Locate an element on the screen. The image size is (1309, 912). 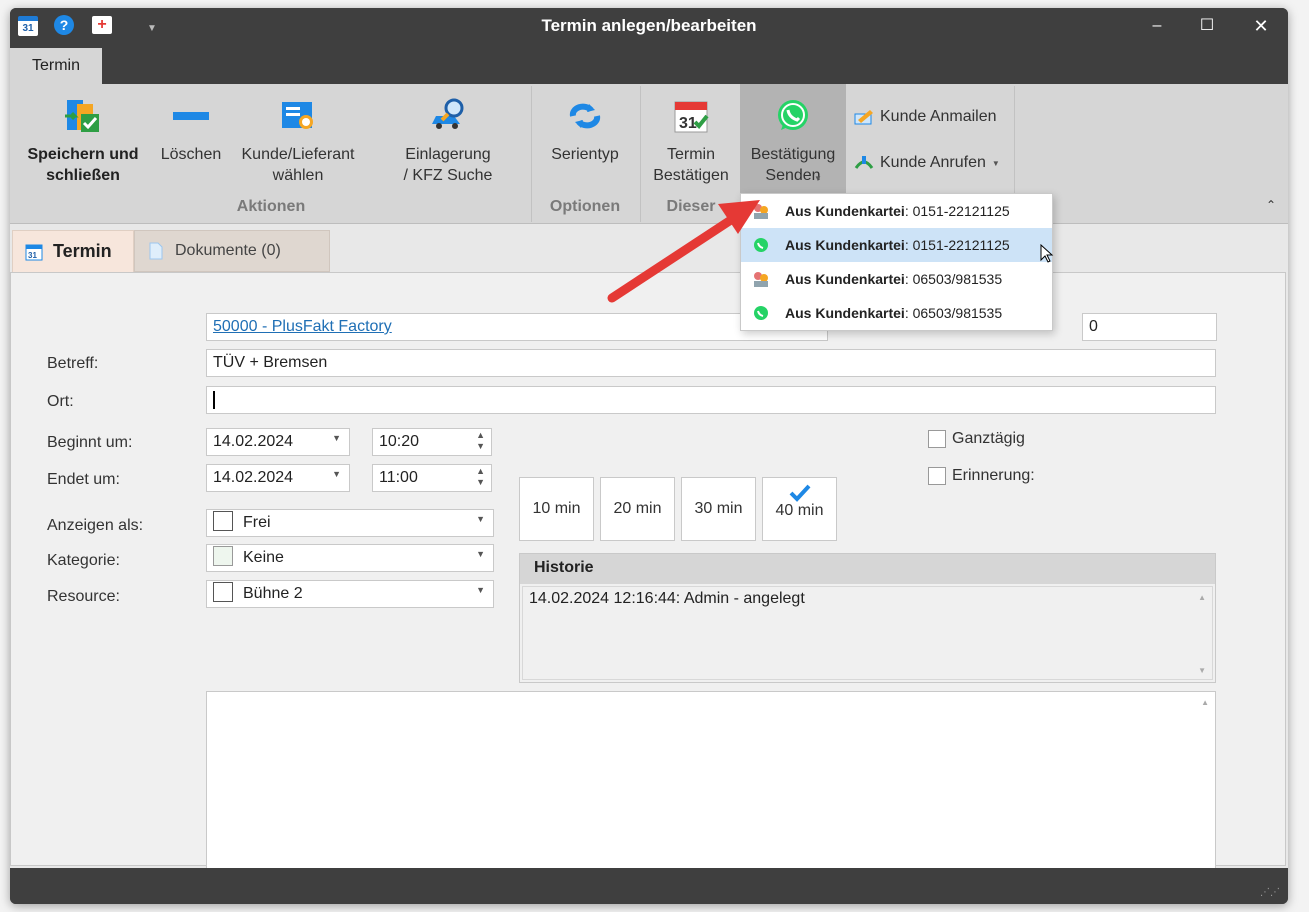
number-field: 0 is located at coordinates (1149, 327).